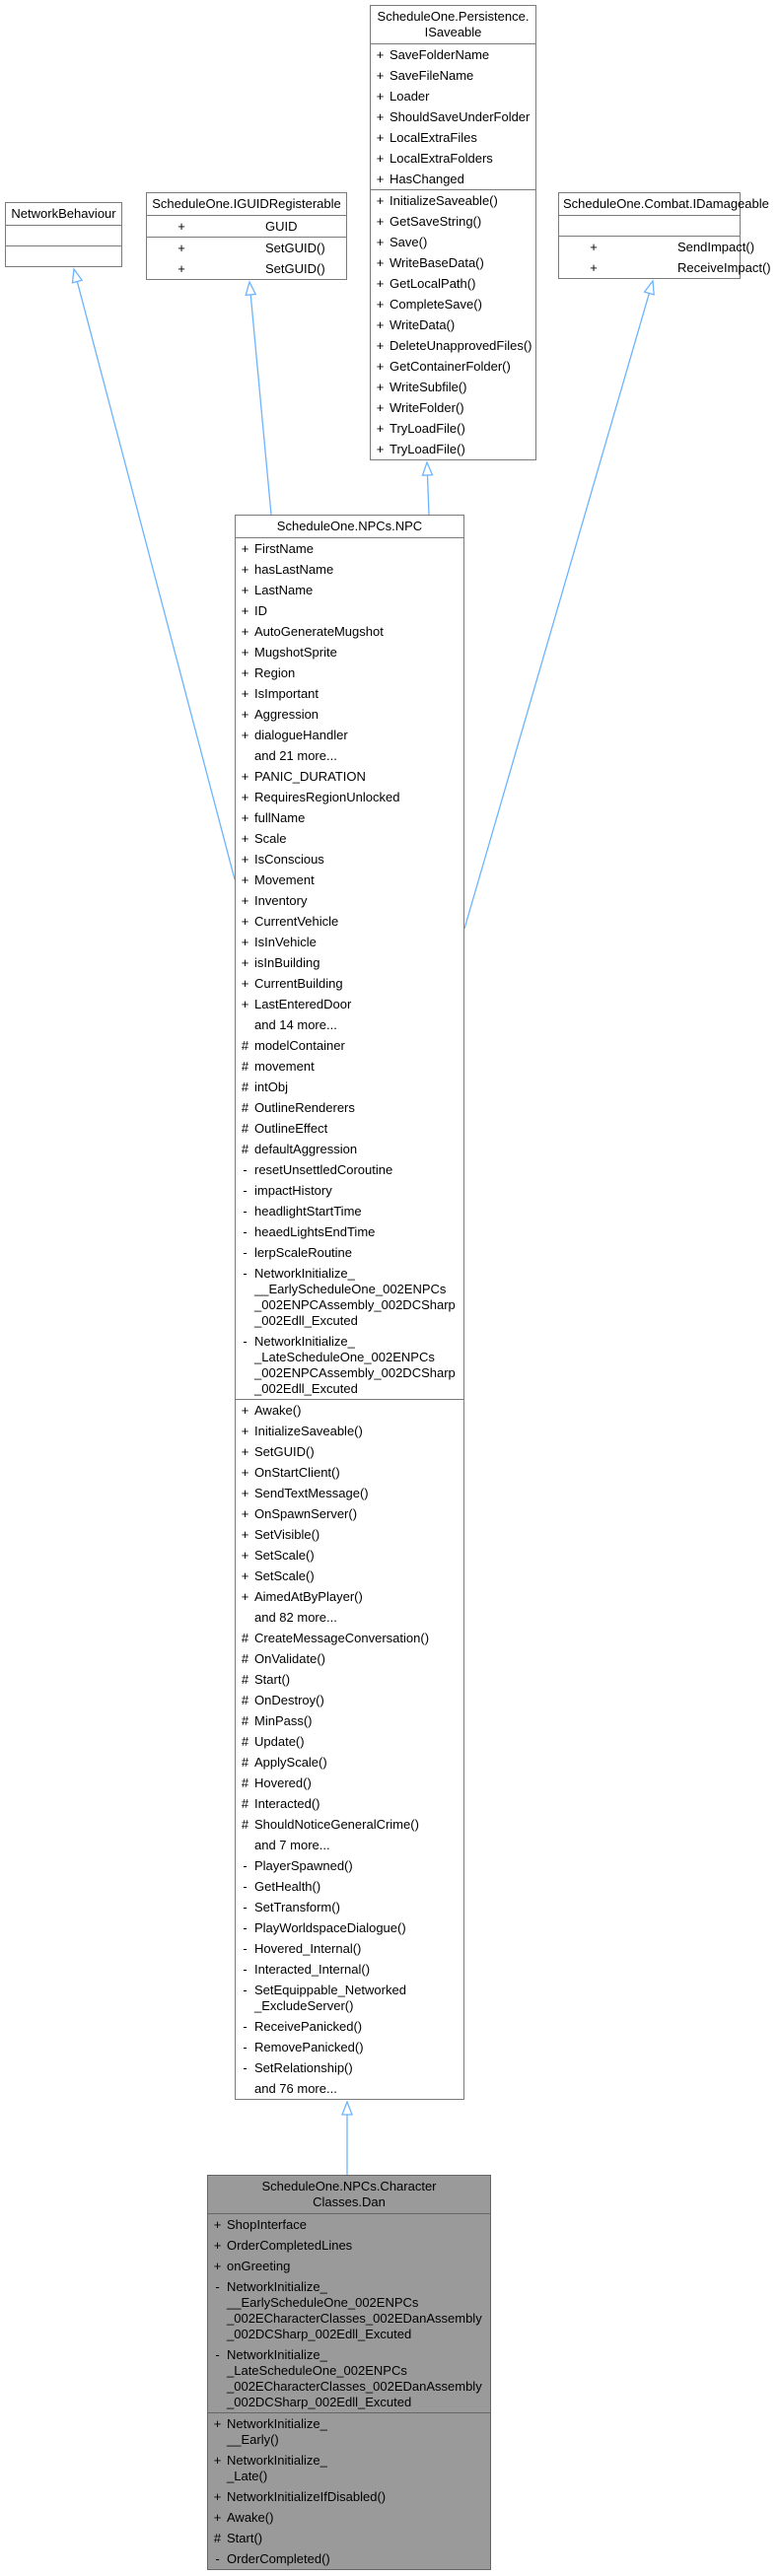 The width and height of the screenshot is (780, 2576). Describe the element at coordinates (349, 1638) in the screenshot. I see `method-row: # CreateMessageConversation()` at that location.